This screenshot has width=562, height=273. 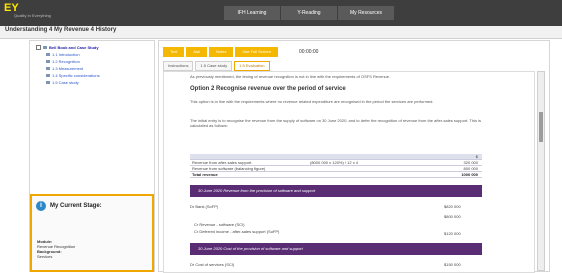 I want to click on info-icon: i, so click(x=41, y=206).